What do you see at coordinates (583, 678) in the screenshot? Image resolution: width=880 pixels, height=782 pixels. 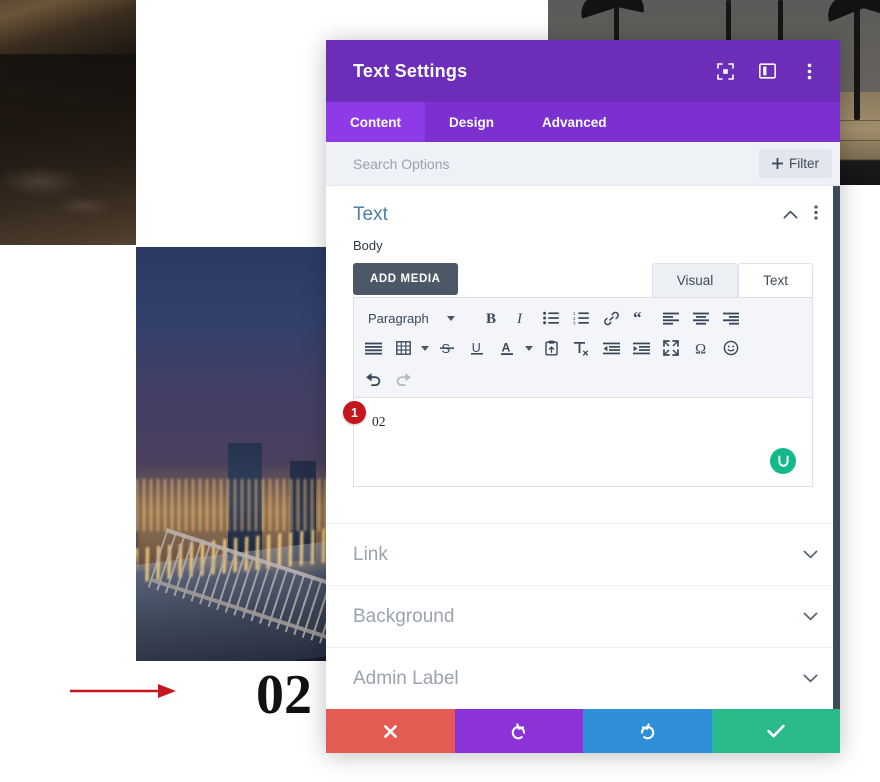 I see `accordion-admin-label: Admin Label` at bounding box center [583, 678].